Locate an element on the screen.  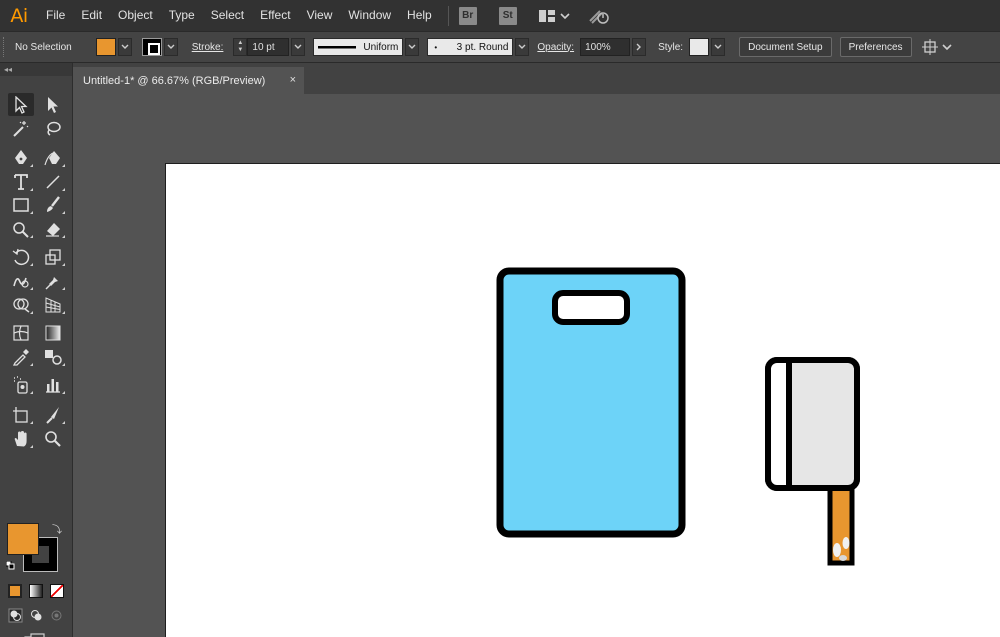
rectangle-tool is located at coordinates (21, 204).